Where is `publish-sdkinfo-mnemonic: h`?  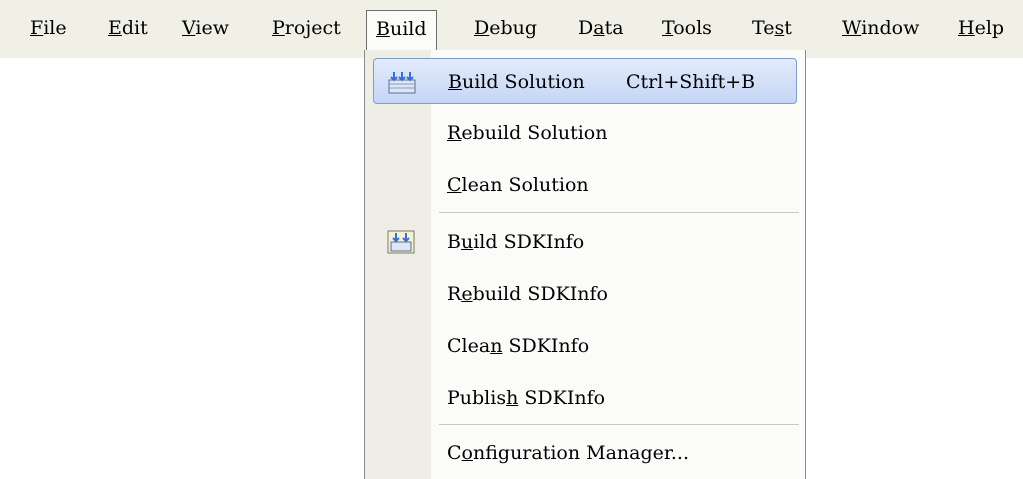
publish-sdkinfo-mnemonic: h is located at coordinates (512, 398).